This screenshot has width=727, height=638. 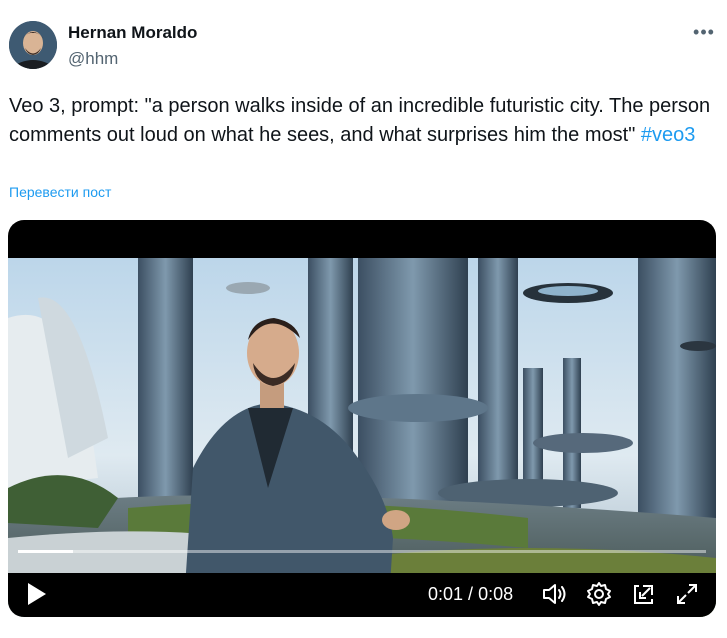 I want to click on fullscreen-icon, so click(x=687, y=594).